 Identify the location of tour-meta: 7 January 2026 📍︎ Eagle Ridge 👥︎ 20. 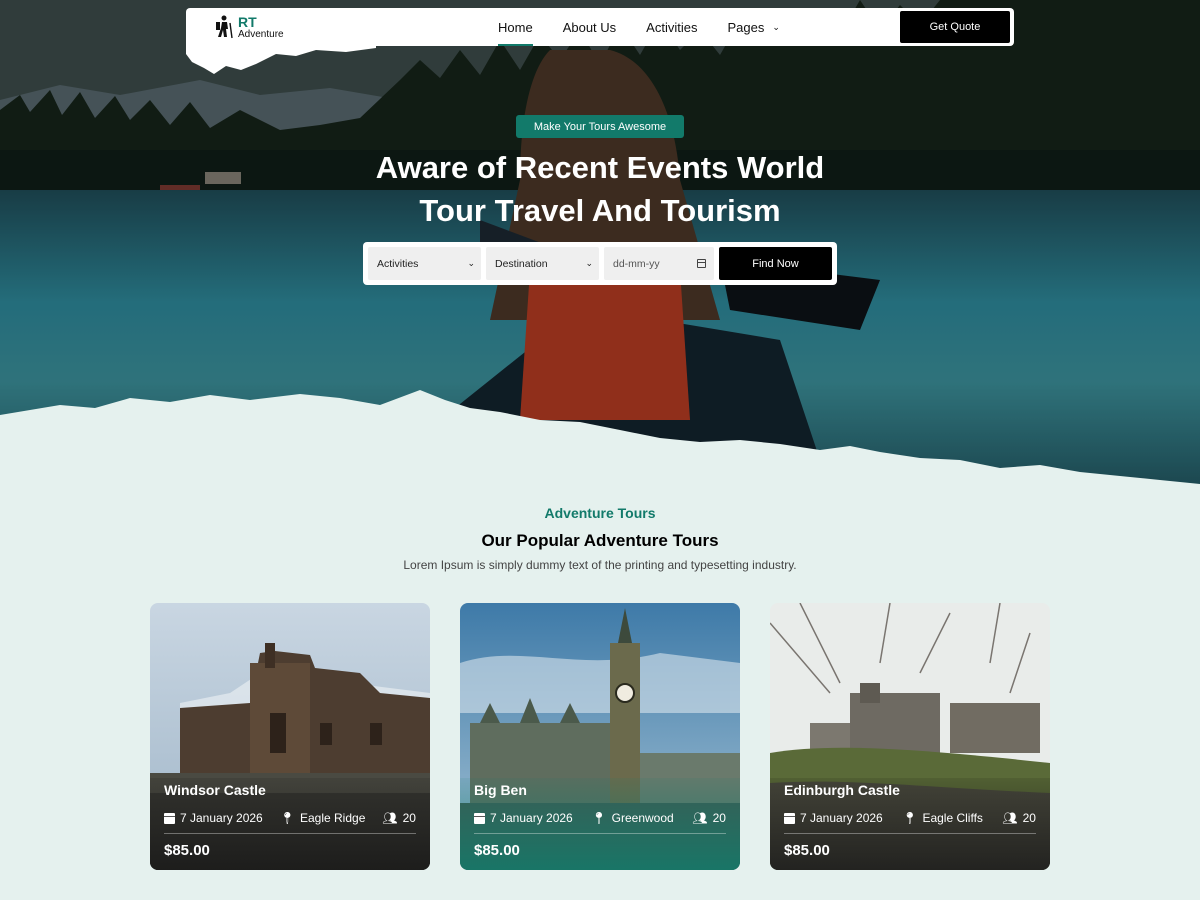
(290, 818).